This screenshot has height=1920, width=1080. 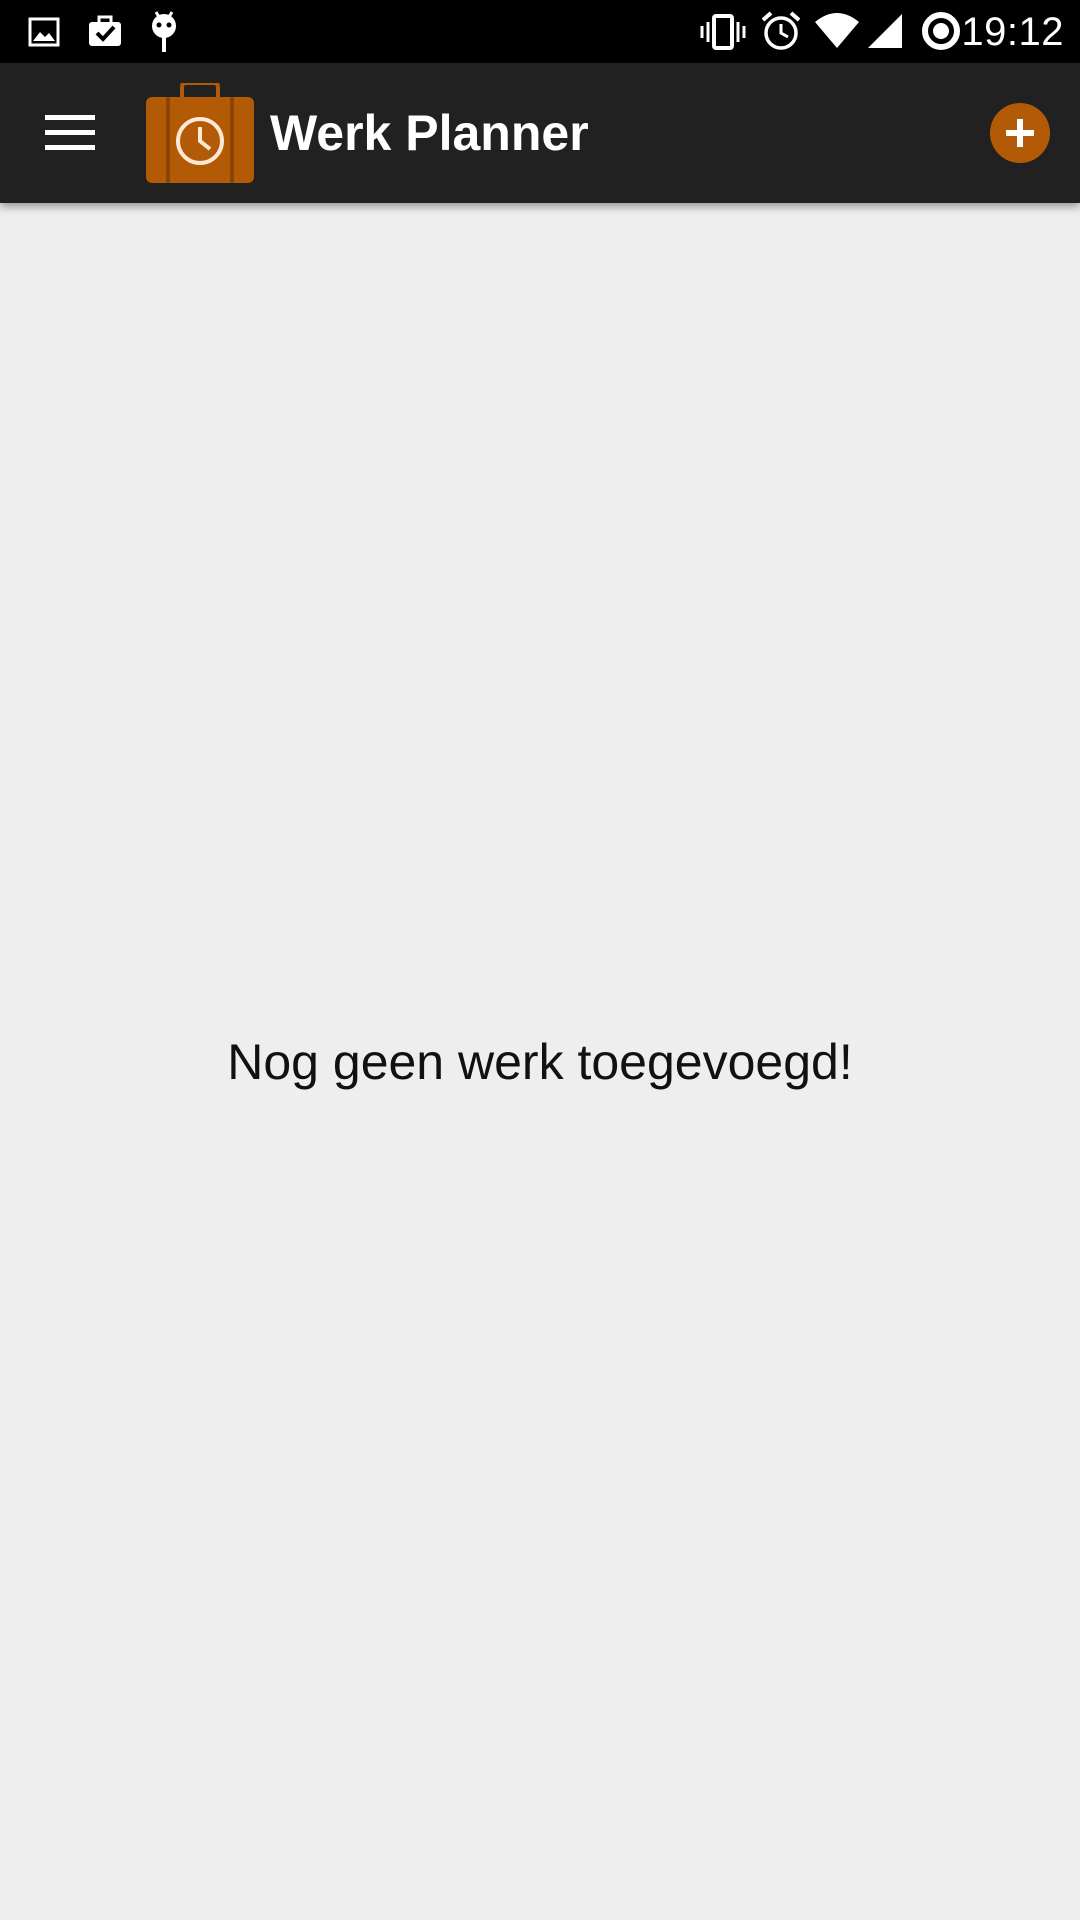 I want to click on android-icon, so click(x=164, y=31).